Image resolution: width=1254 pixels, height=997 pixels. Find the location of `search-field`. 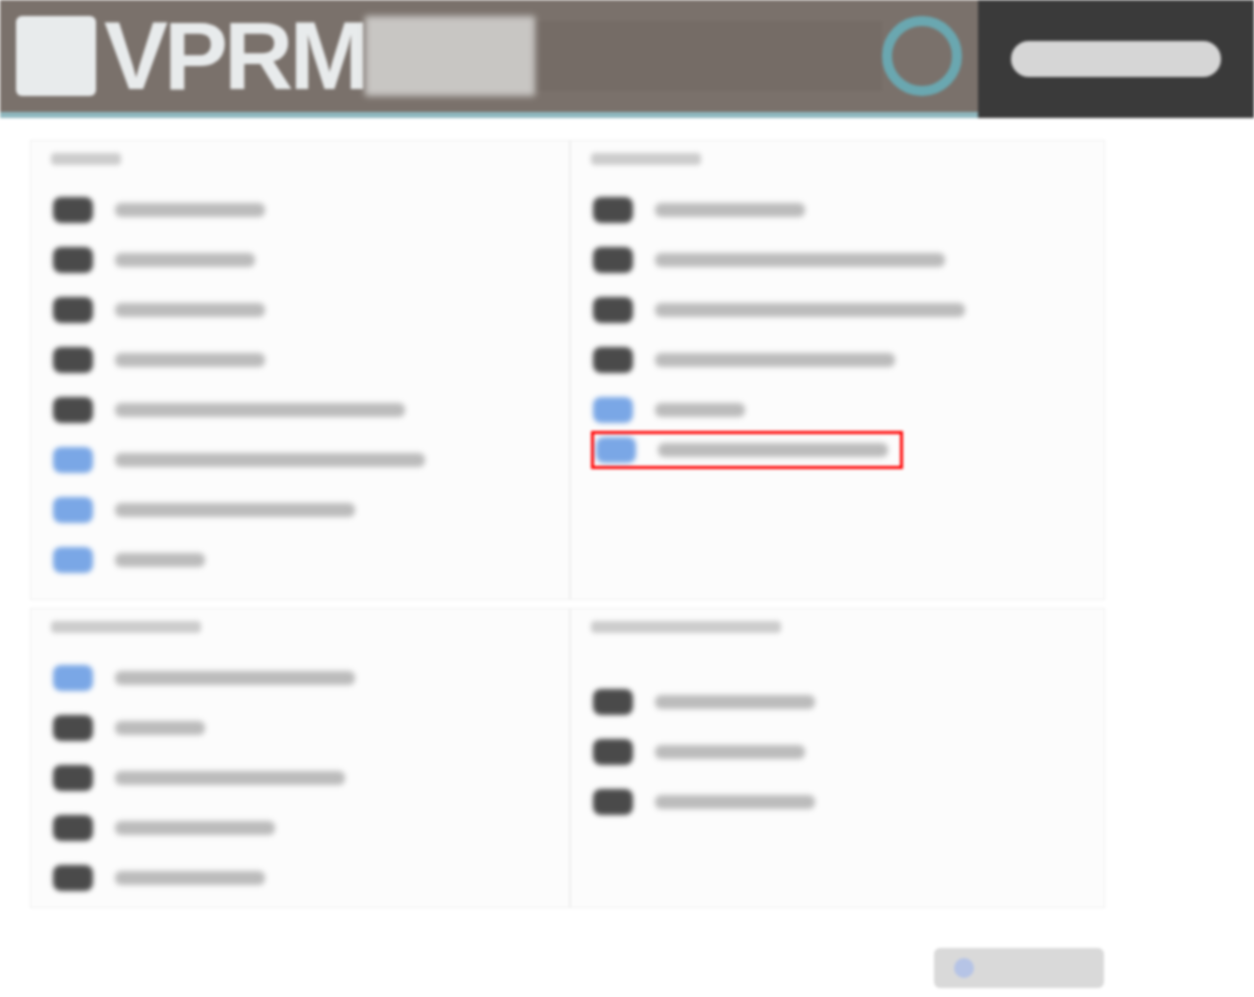

search-field is located at coordinates (1116, 59).